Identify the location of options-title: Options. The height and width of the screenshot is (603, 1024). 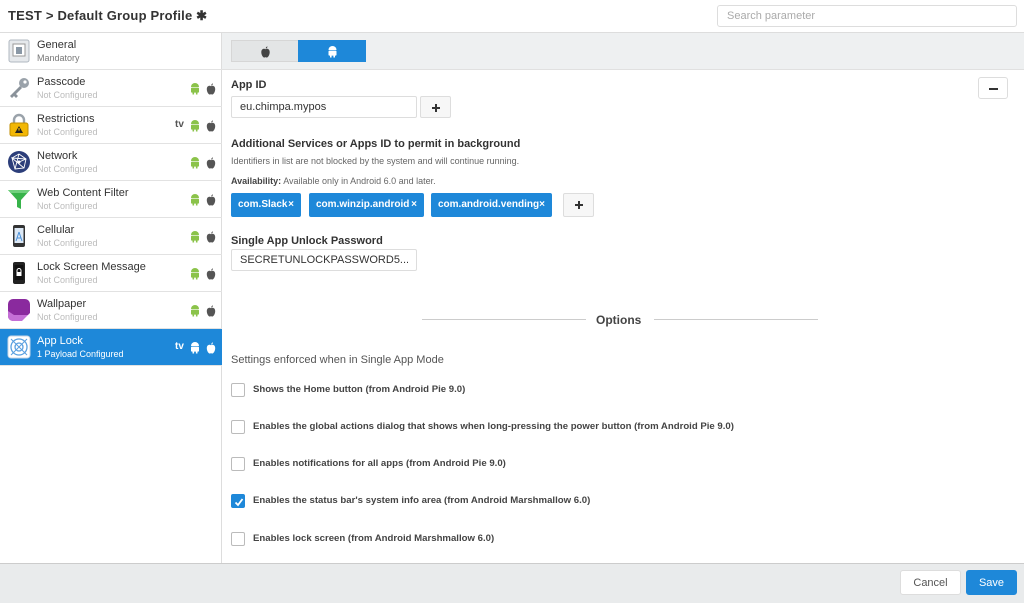
(619, 320).